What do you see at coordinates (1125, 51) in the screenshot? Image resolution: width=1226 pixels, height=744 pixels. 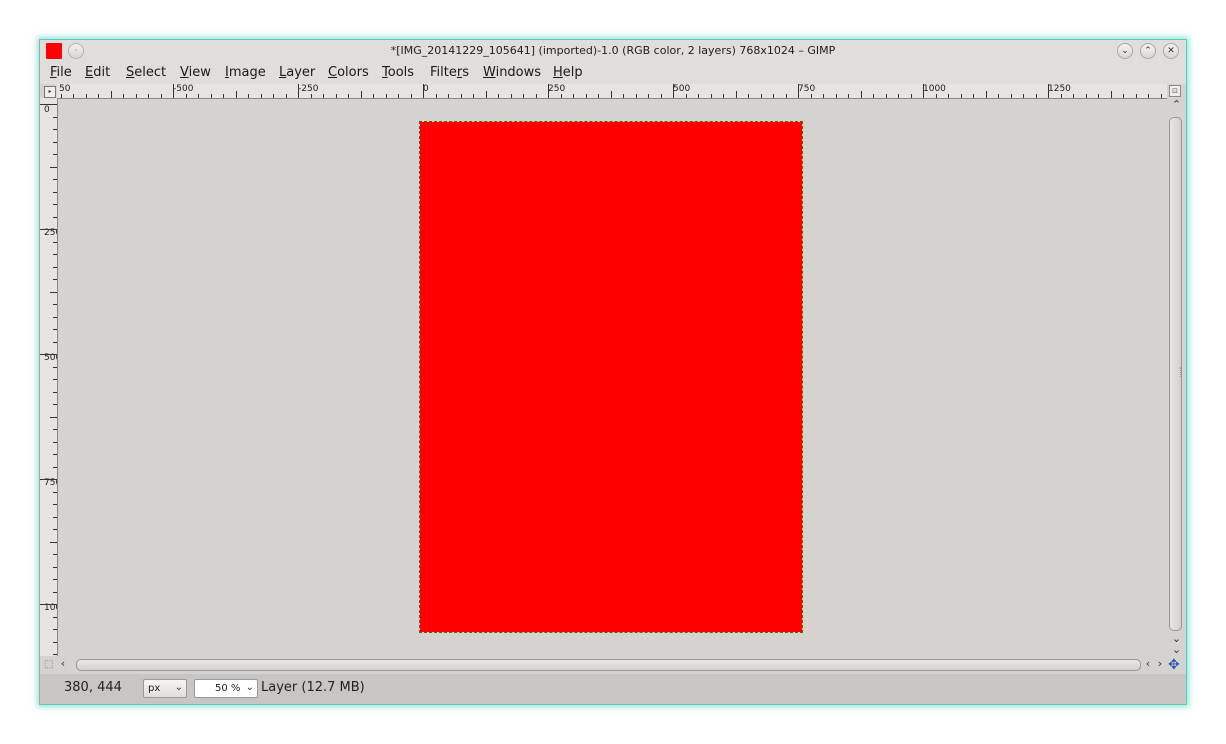 I see `minimize-button: ⌄` at bounding box center [1125, 51].